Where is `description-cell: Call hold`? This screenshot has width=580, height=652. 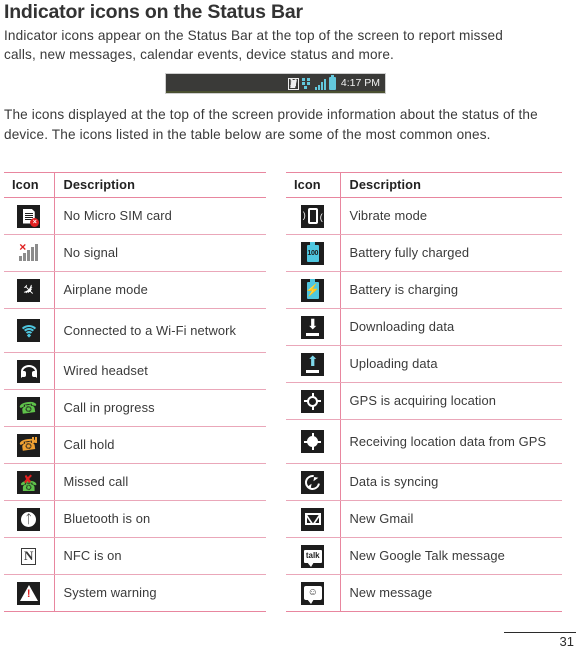
description-cell: Call hold is located at coordinates (160, 445).